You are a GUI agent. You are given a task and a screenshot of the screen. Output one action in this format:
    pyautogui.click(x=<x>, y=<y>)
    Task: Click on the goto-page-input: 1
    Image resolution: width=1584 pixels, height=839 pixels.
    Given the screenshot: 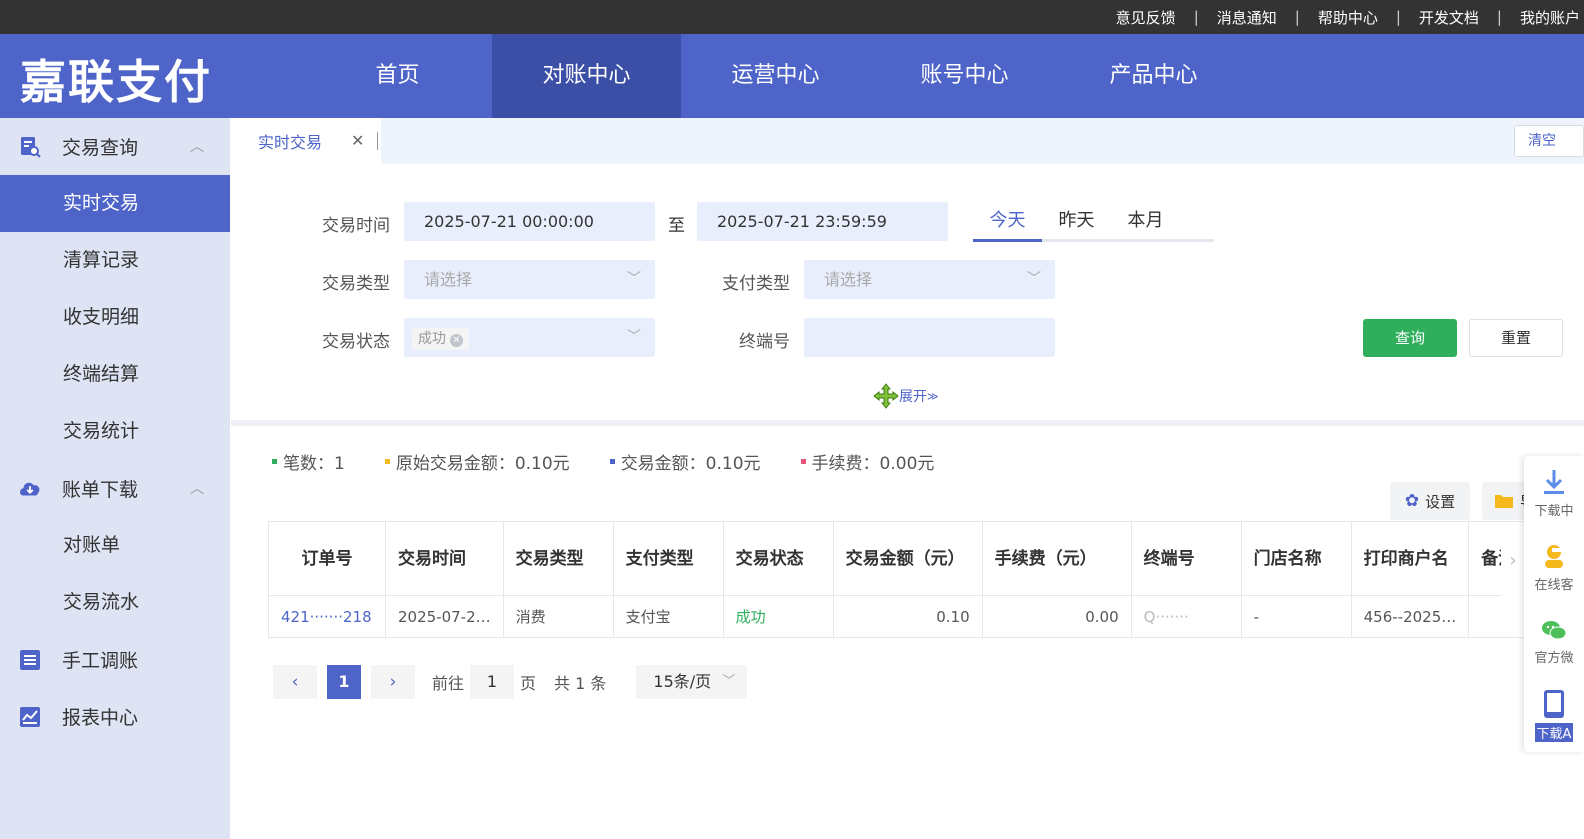 What is the action you would take?
    pyautogui.click(x=492, y=682)
    